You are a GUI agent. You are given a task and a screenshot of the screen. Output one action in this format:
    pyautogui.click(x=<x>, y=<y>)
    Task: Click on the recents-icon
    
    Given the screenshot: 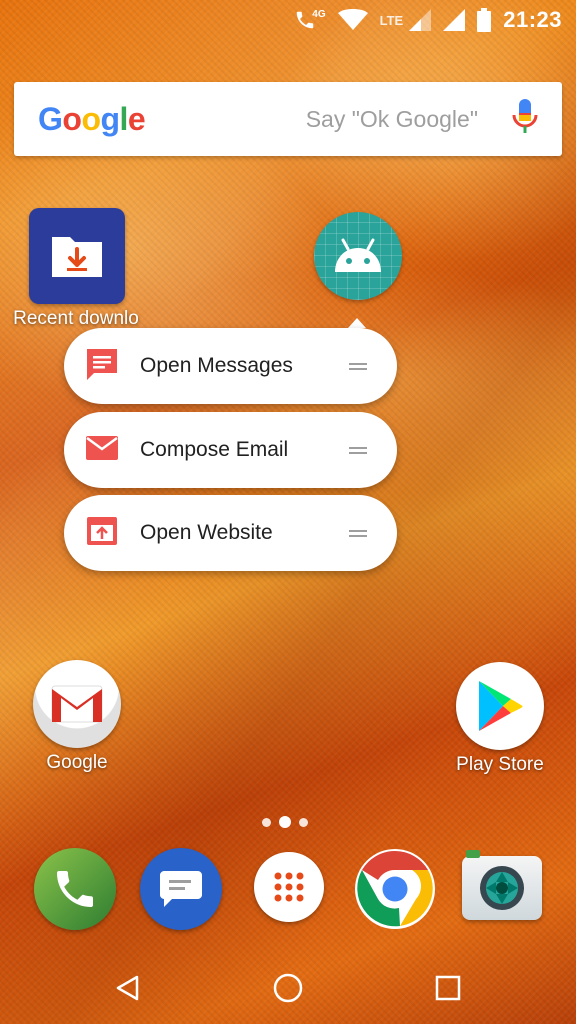 What is the action you would take?
    pyautogui.click(x=448, y=988)
    